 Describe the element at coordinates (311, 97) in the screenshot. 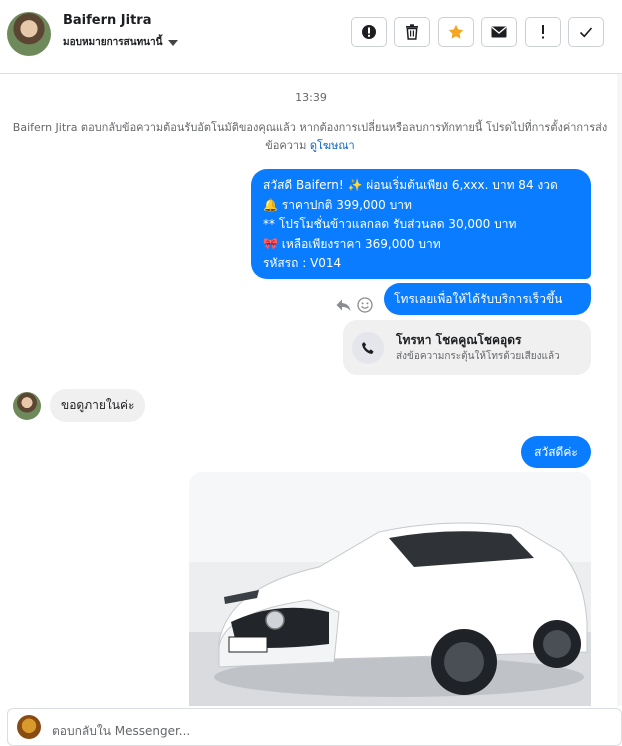

I see `message-timestamp: 13:39` at that location.